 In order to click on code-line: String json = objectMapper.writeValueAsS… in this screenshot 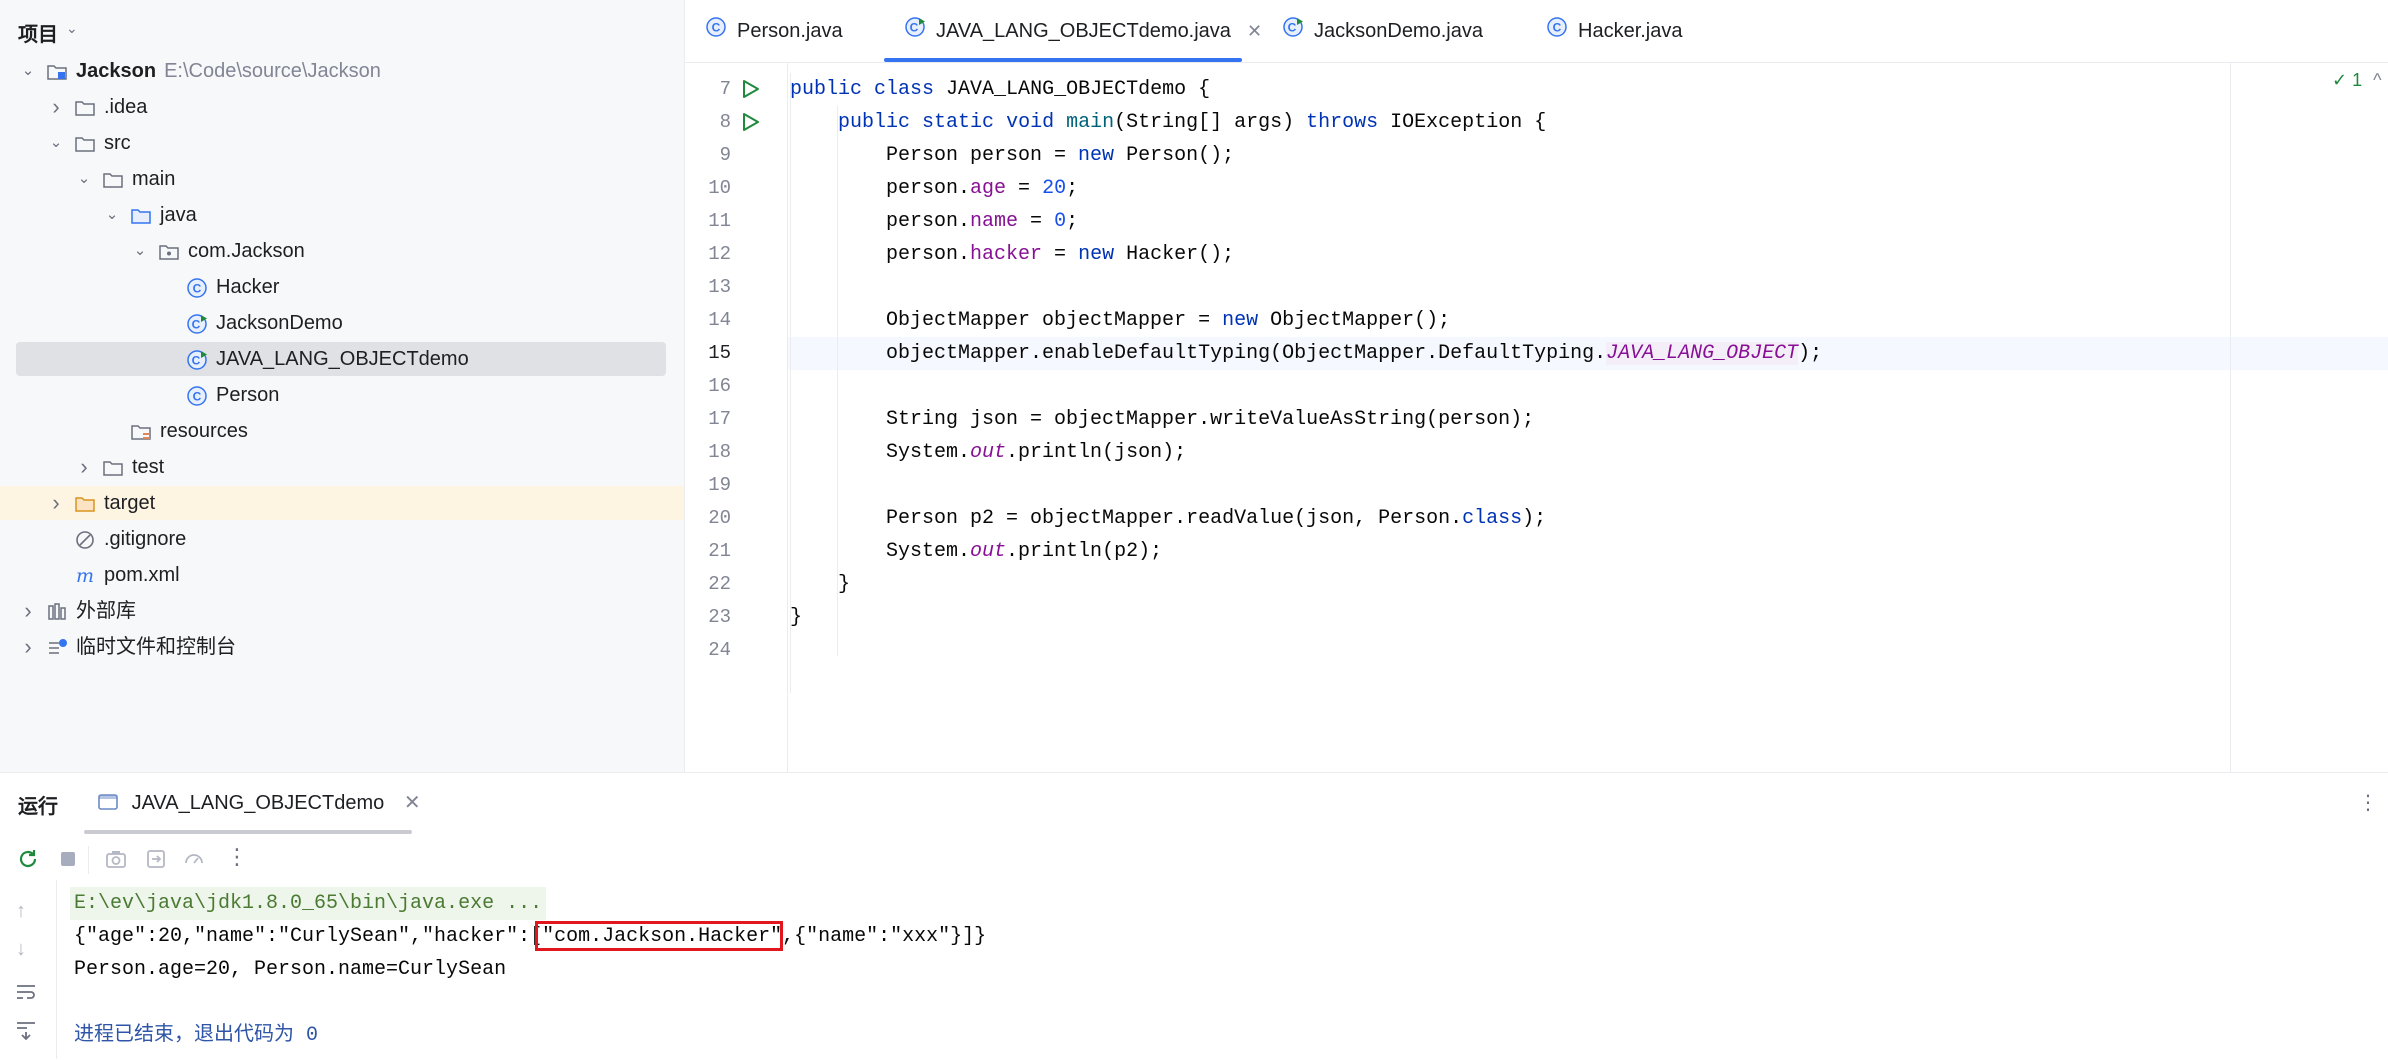, I will do `click(1162, 419)`.